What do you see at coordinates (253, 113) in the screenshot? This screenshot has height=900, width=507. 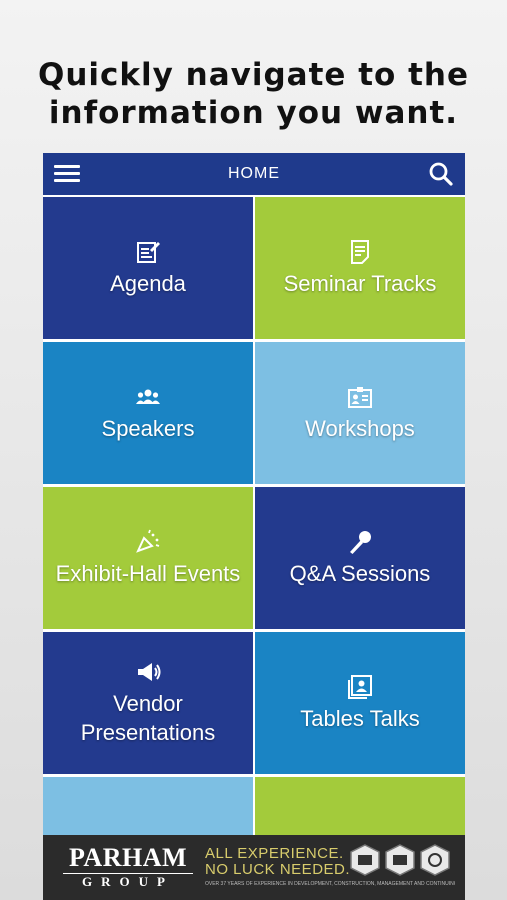 I see `headline-line-2: information you want.` at bounding box center [253, 113].